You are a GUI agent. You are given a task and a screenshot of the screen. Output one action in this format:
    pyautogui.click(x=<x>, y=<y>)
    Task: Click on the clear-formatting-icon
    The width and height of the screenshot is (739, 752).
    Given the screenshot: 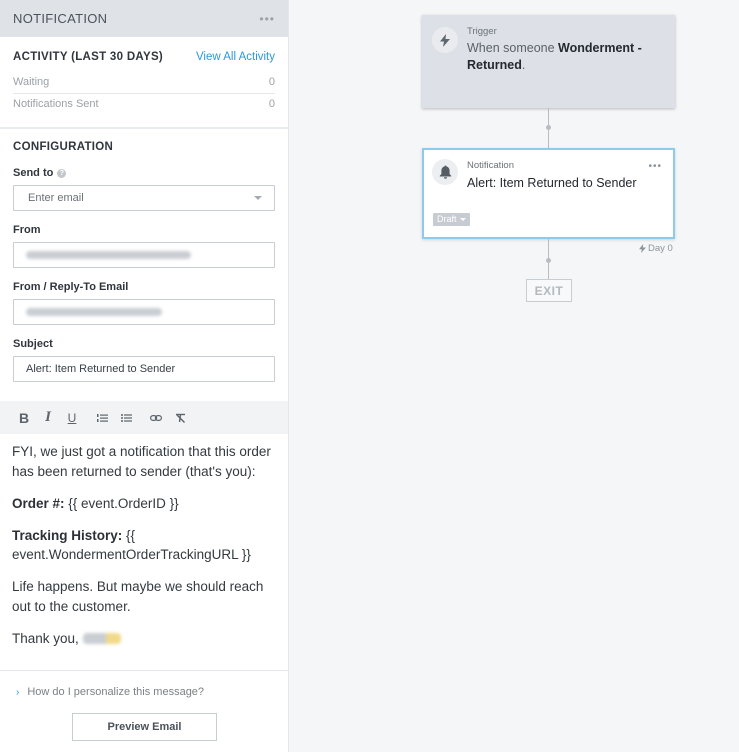 What is the action you would take?
    pyautogui.click(x=180, y=418)
    